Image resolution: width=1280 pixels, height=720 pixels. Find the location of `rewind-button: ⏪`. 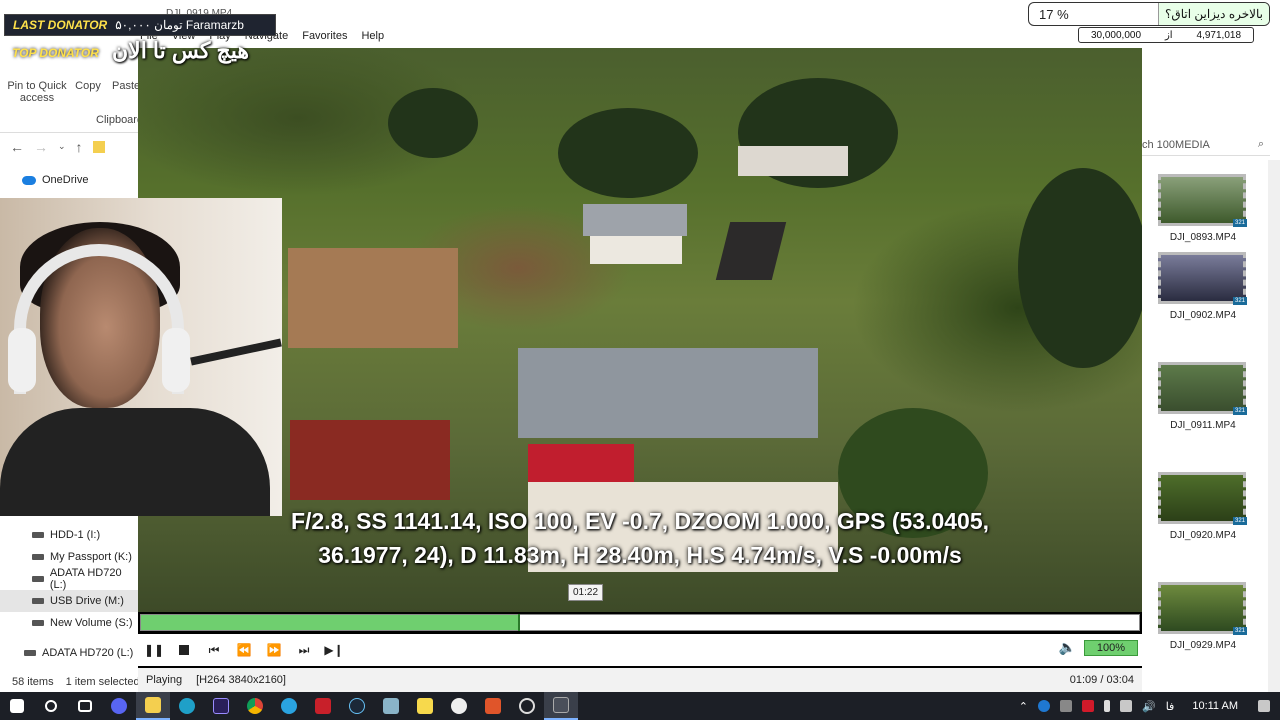

rewind-button: ⏪ is located at coordinates (244, 650).